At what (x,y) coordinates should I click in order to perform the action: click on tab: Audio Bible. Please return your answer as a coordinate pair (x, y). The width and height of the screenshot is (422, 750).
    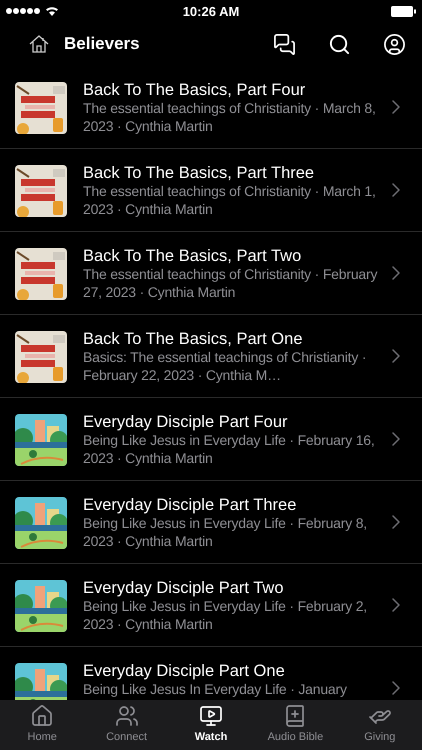
    Looking at the image, I should click on (295, 725).